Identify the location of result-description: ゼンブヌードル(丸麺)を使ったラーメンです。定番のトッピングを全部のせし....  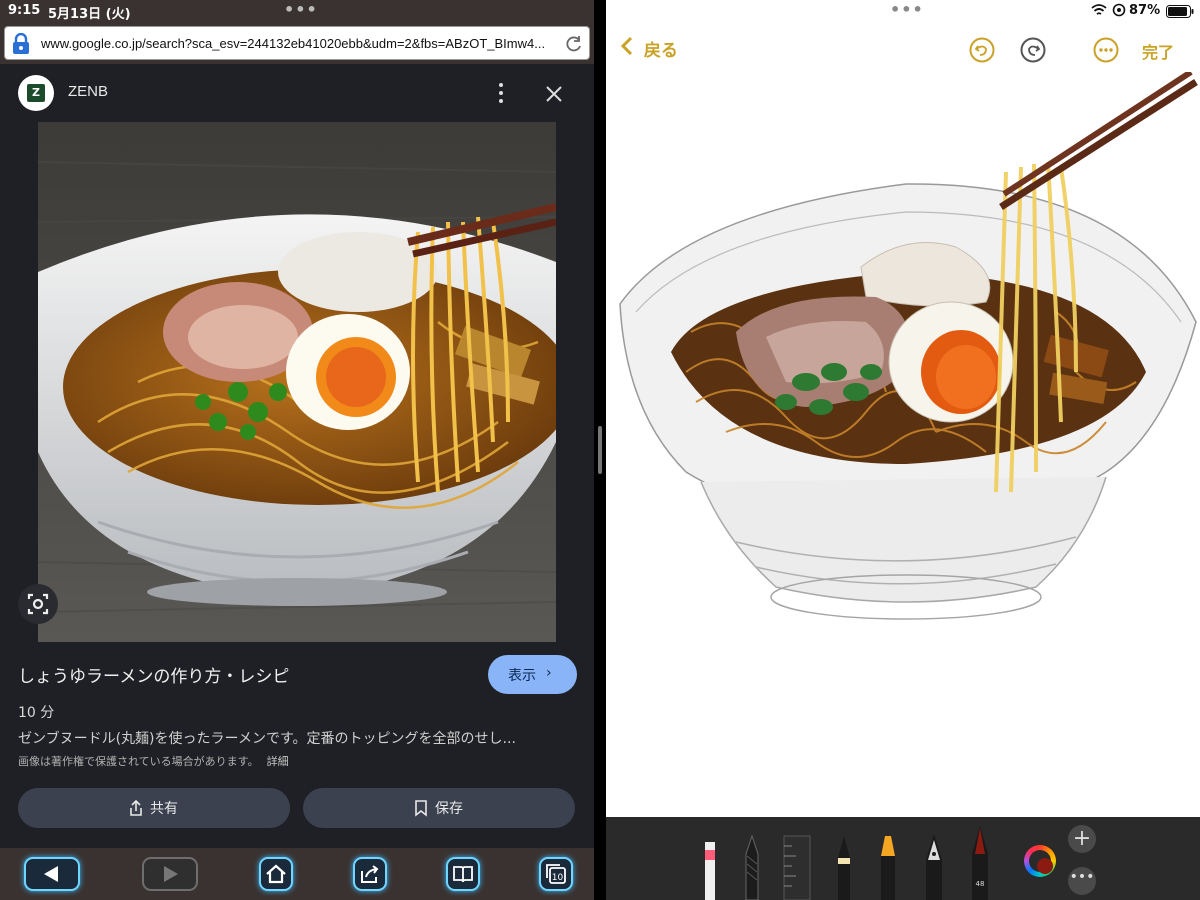
(267, 739).